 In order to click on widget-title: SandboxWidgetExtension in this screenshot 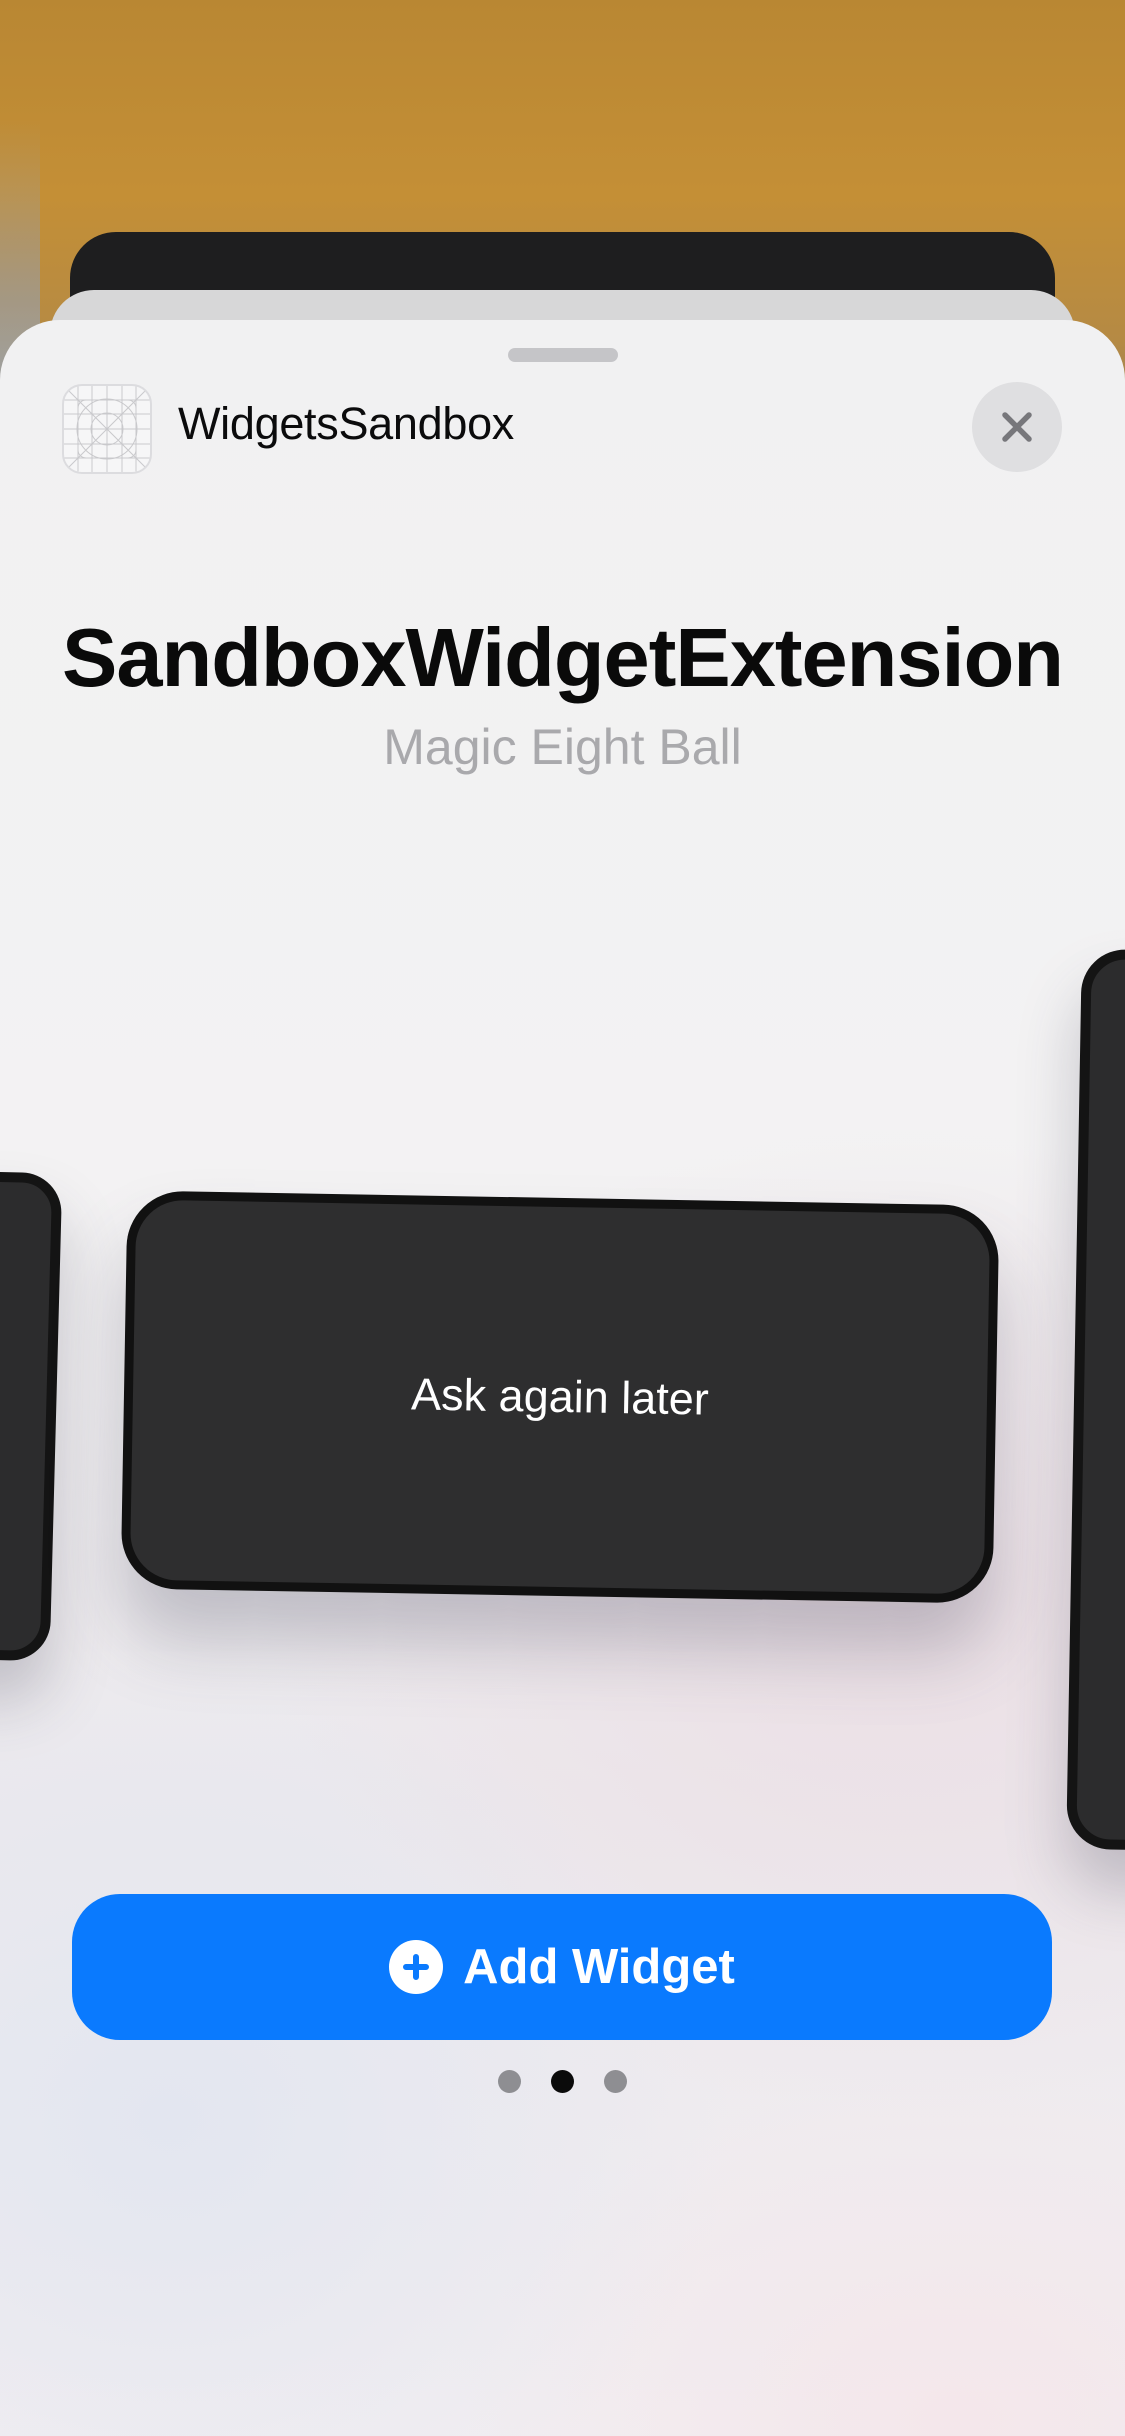, I will do `click(563, 657)`.